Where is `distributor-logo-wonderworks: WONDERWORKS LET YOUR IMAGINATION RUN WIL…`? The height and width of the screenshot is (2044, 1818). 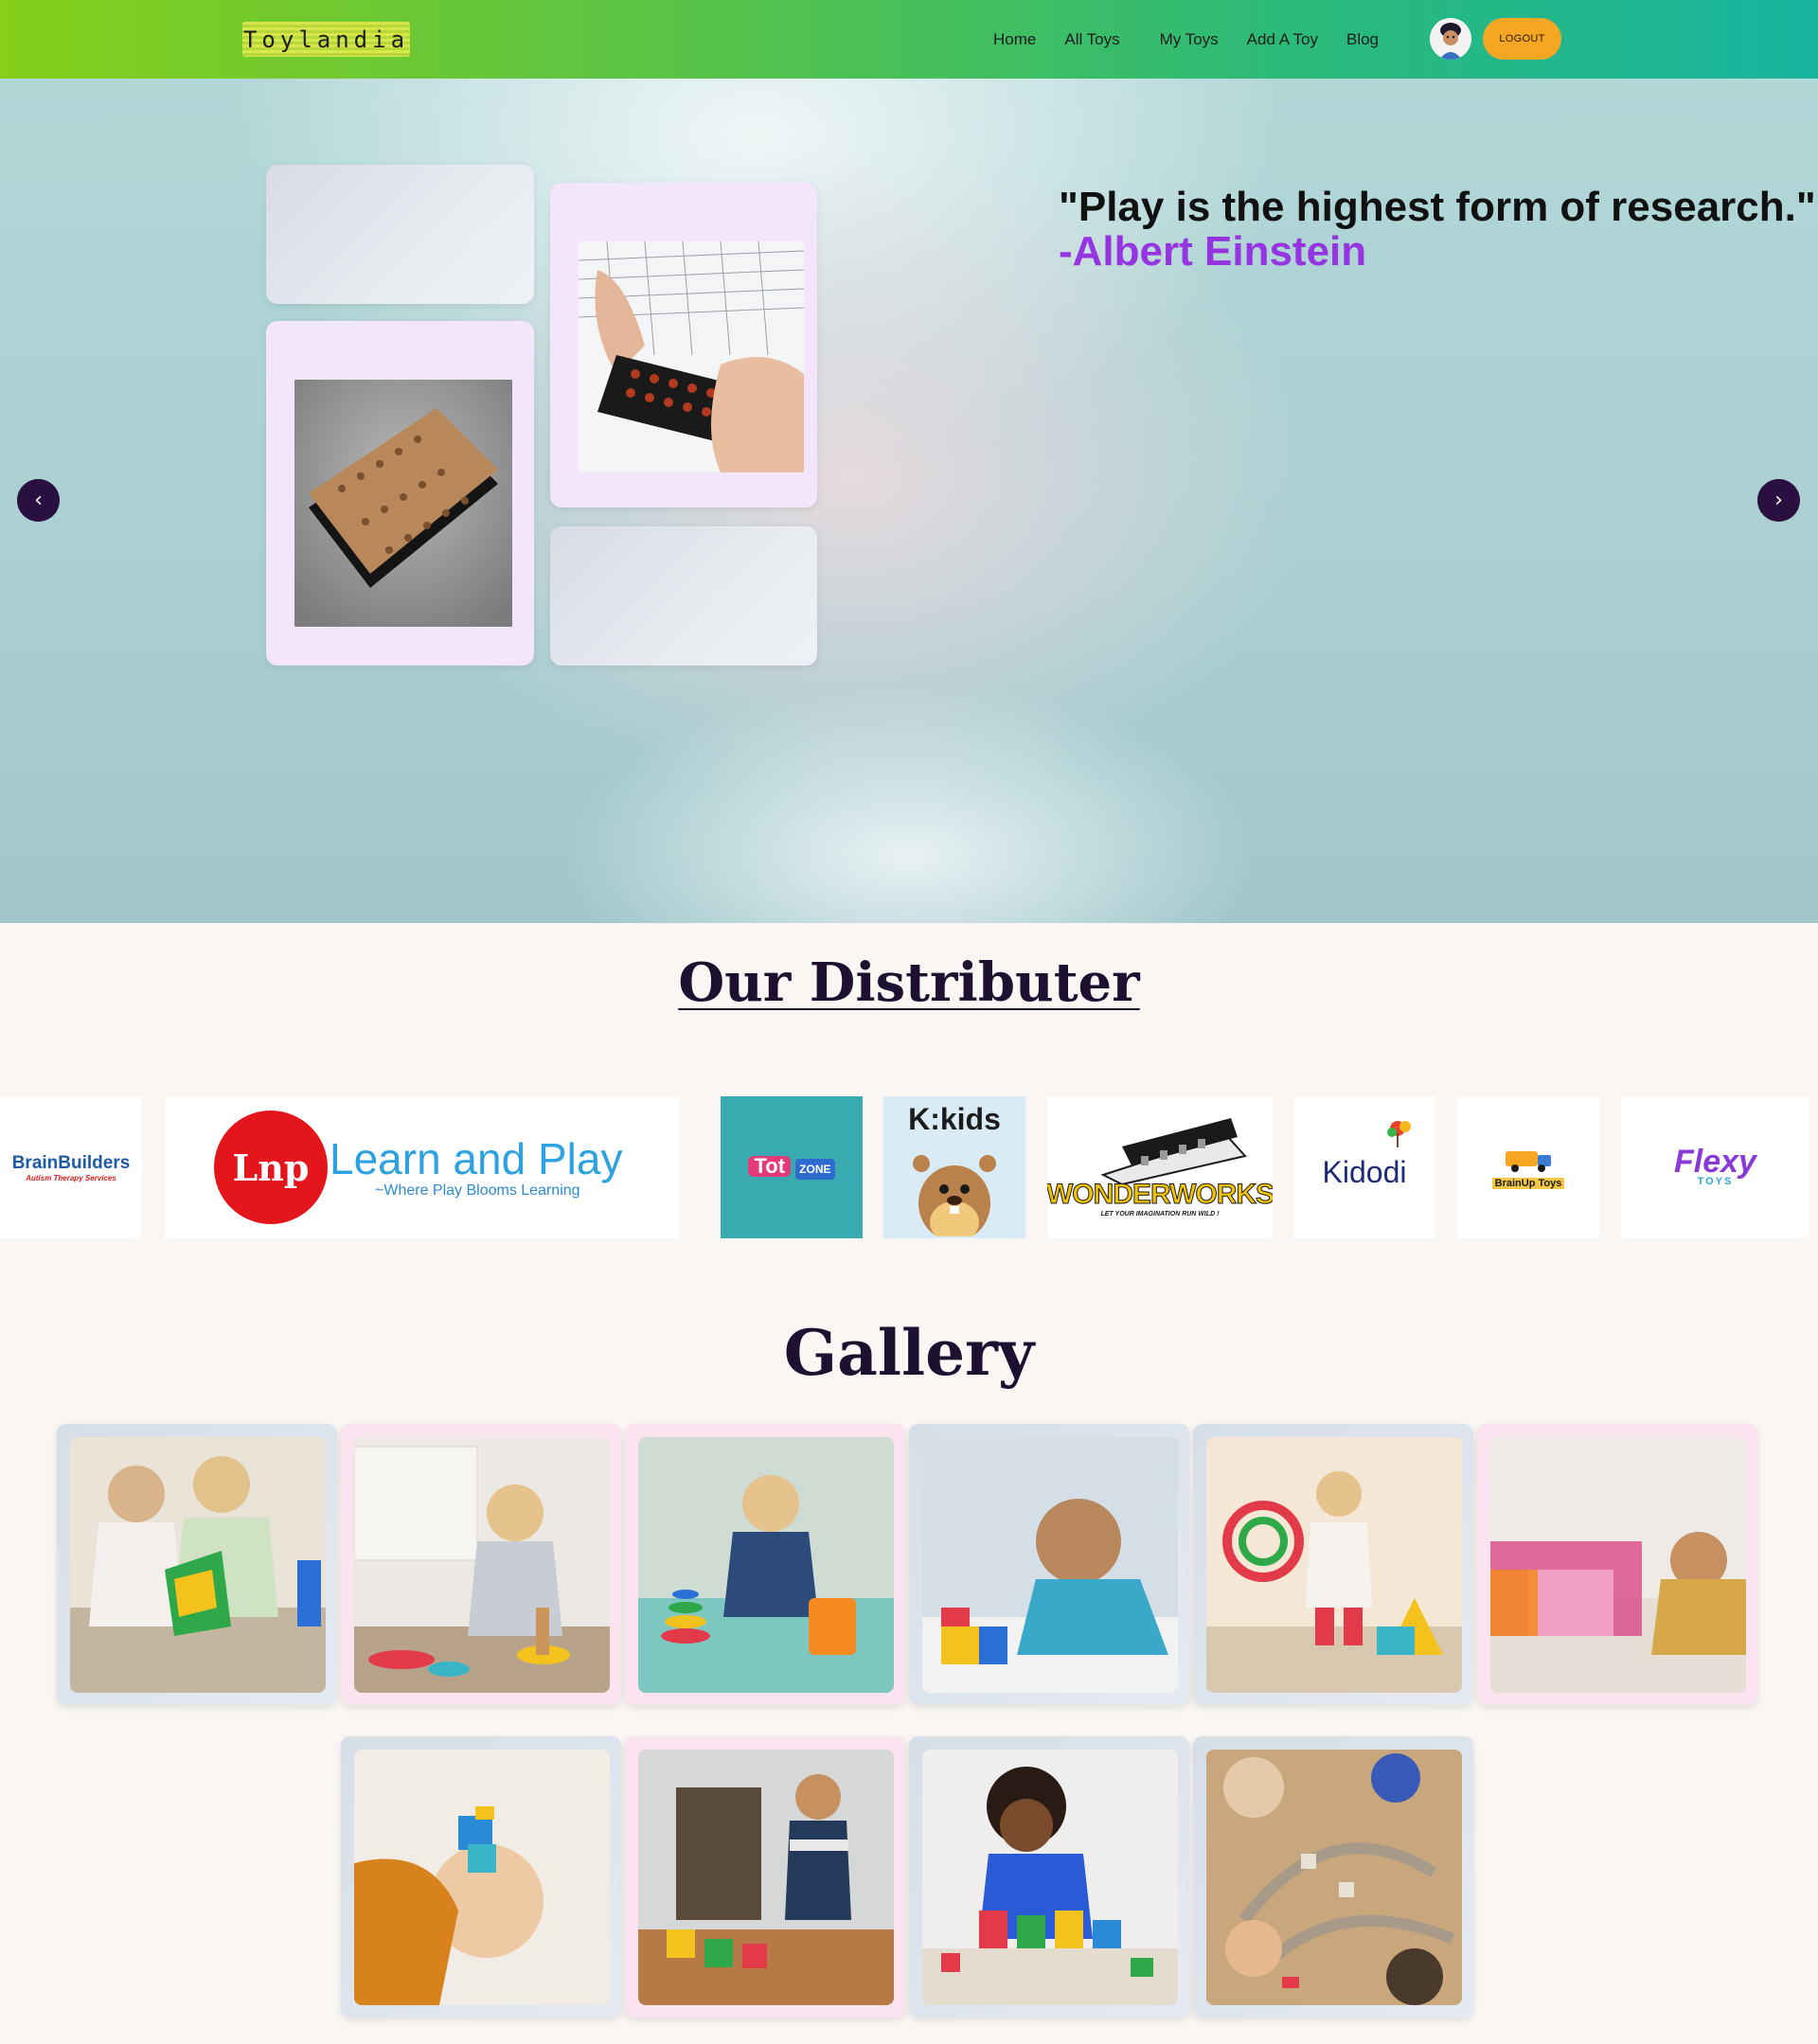 distributor-logo-wonderworks: WONDERWORKS LET YOUR IMAGINATION RUN WIL… is located at coordinates (1160, 1167).